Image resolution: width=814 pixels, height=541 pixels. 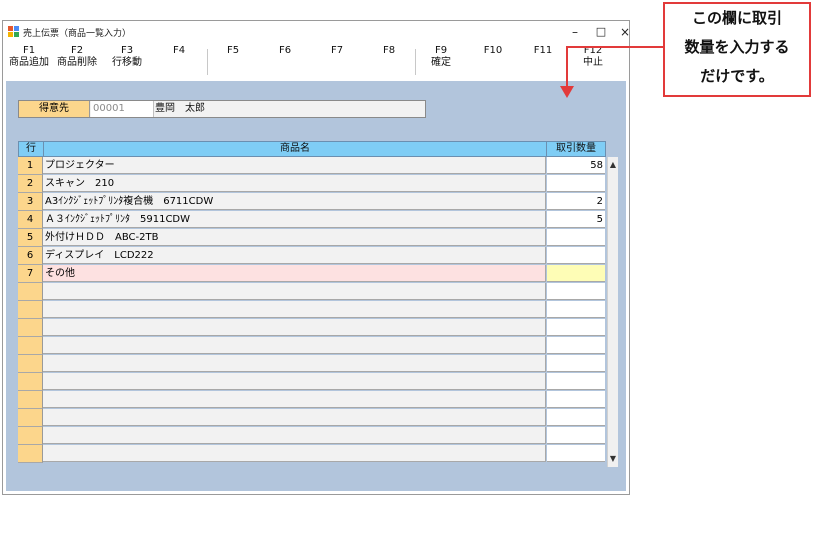 I want to click on fkey-code: F9, so click(x=441, y=50).